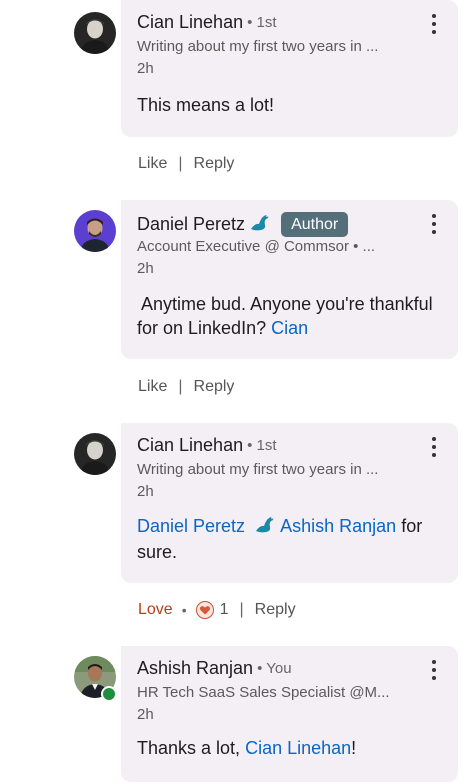 Image resolution: width=474 pixels, height=782 pixels. Describe the element at coordinates (289, 539) in the screenshot. I see `comment-text: Daniel Peretz Ashish Ranjan for sure.` at that location.